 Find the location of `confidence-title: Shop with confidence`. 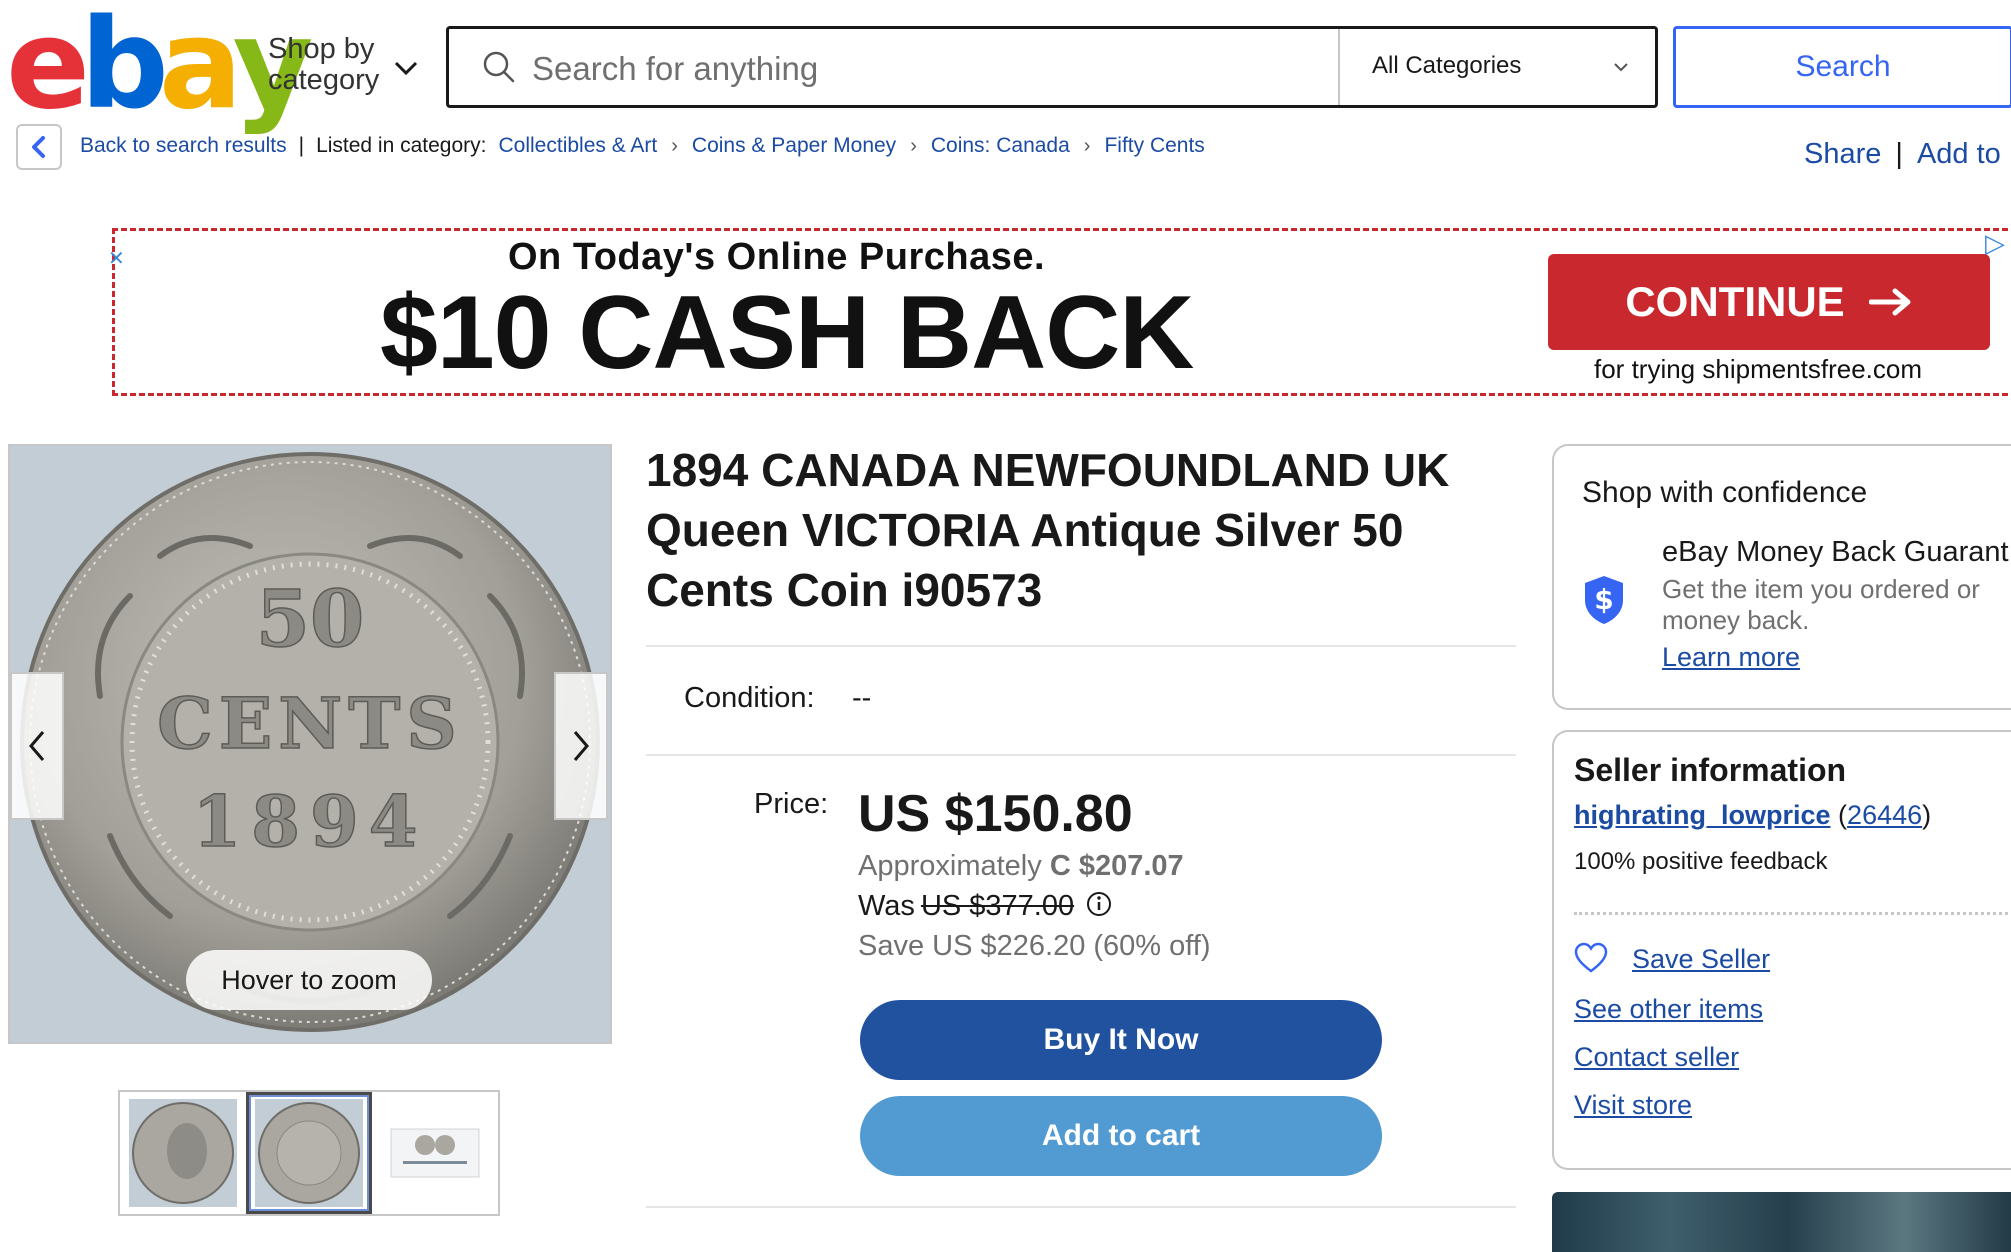

confidence-title: Shop with confidence is located at coordinates (1725, 492).